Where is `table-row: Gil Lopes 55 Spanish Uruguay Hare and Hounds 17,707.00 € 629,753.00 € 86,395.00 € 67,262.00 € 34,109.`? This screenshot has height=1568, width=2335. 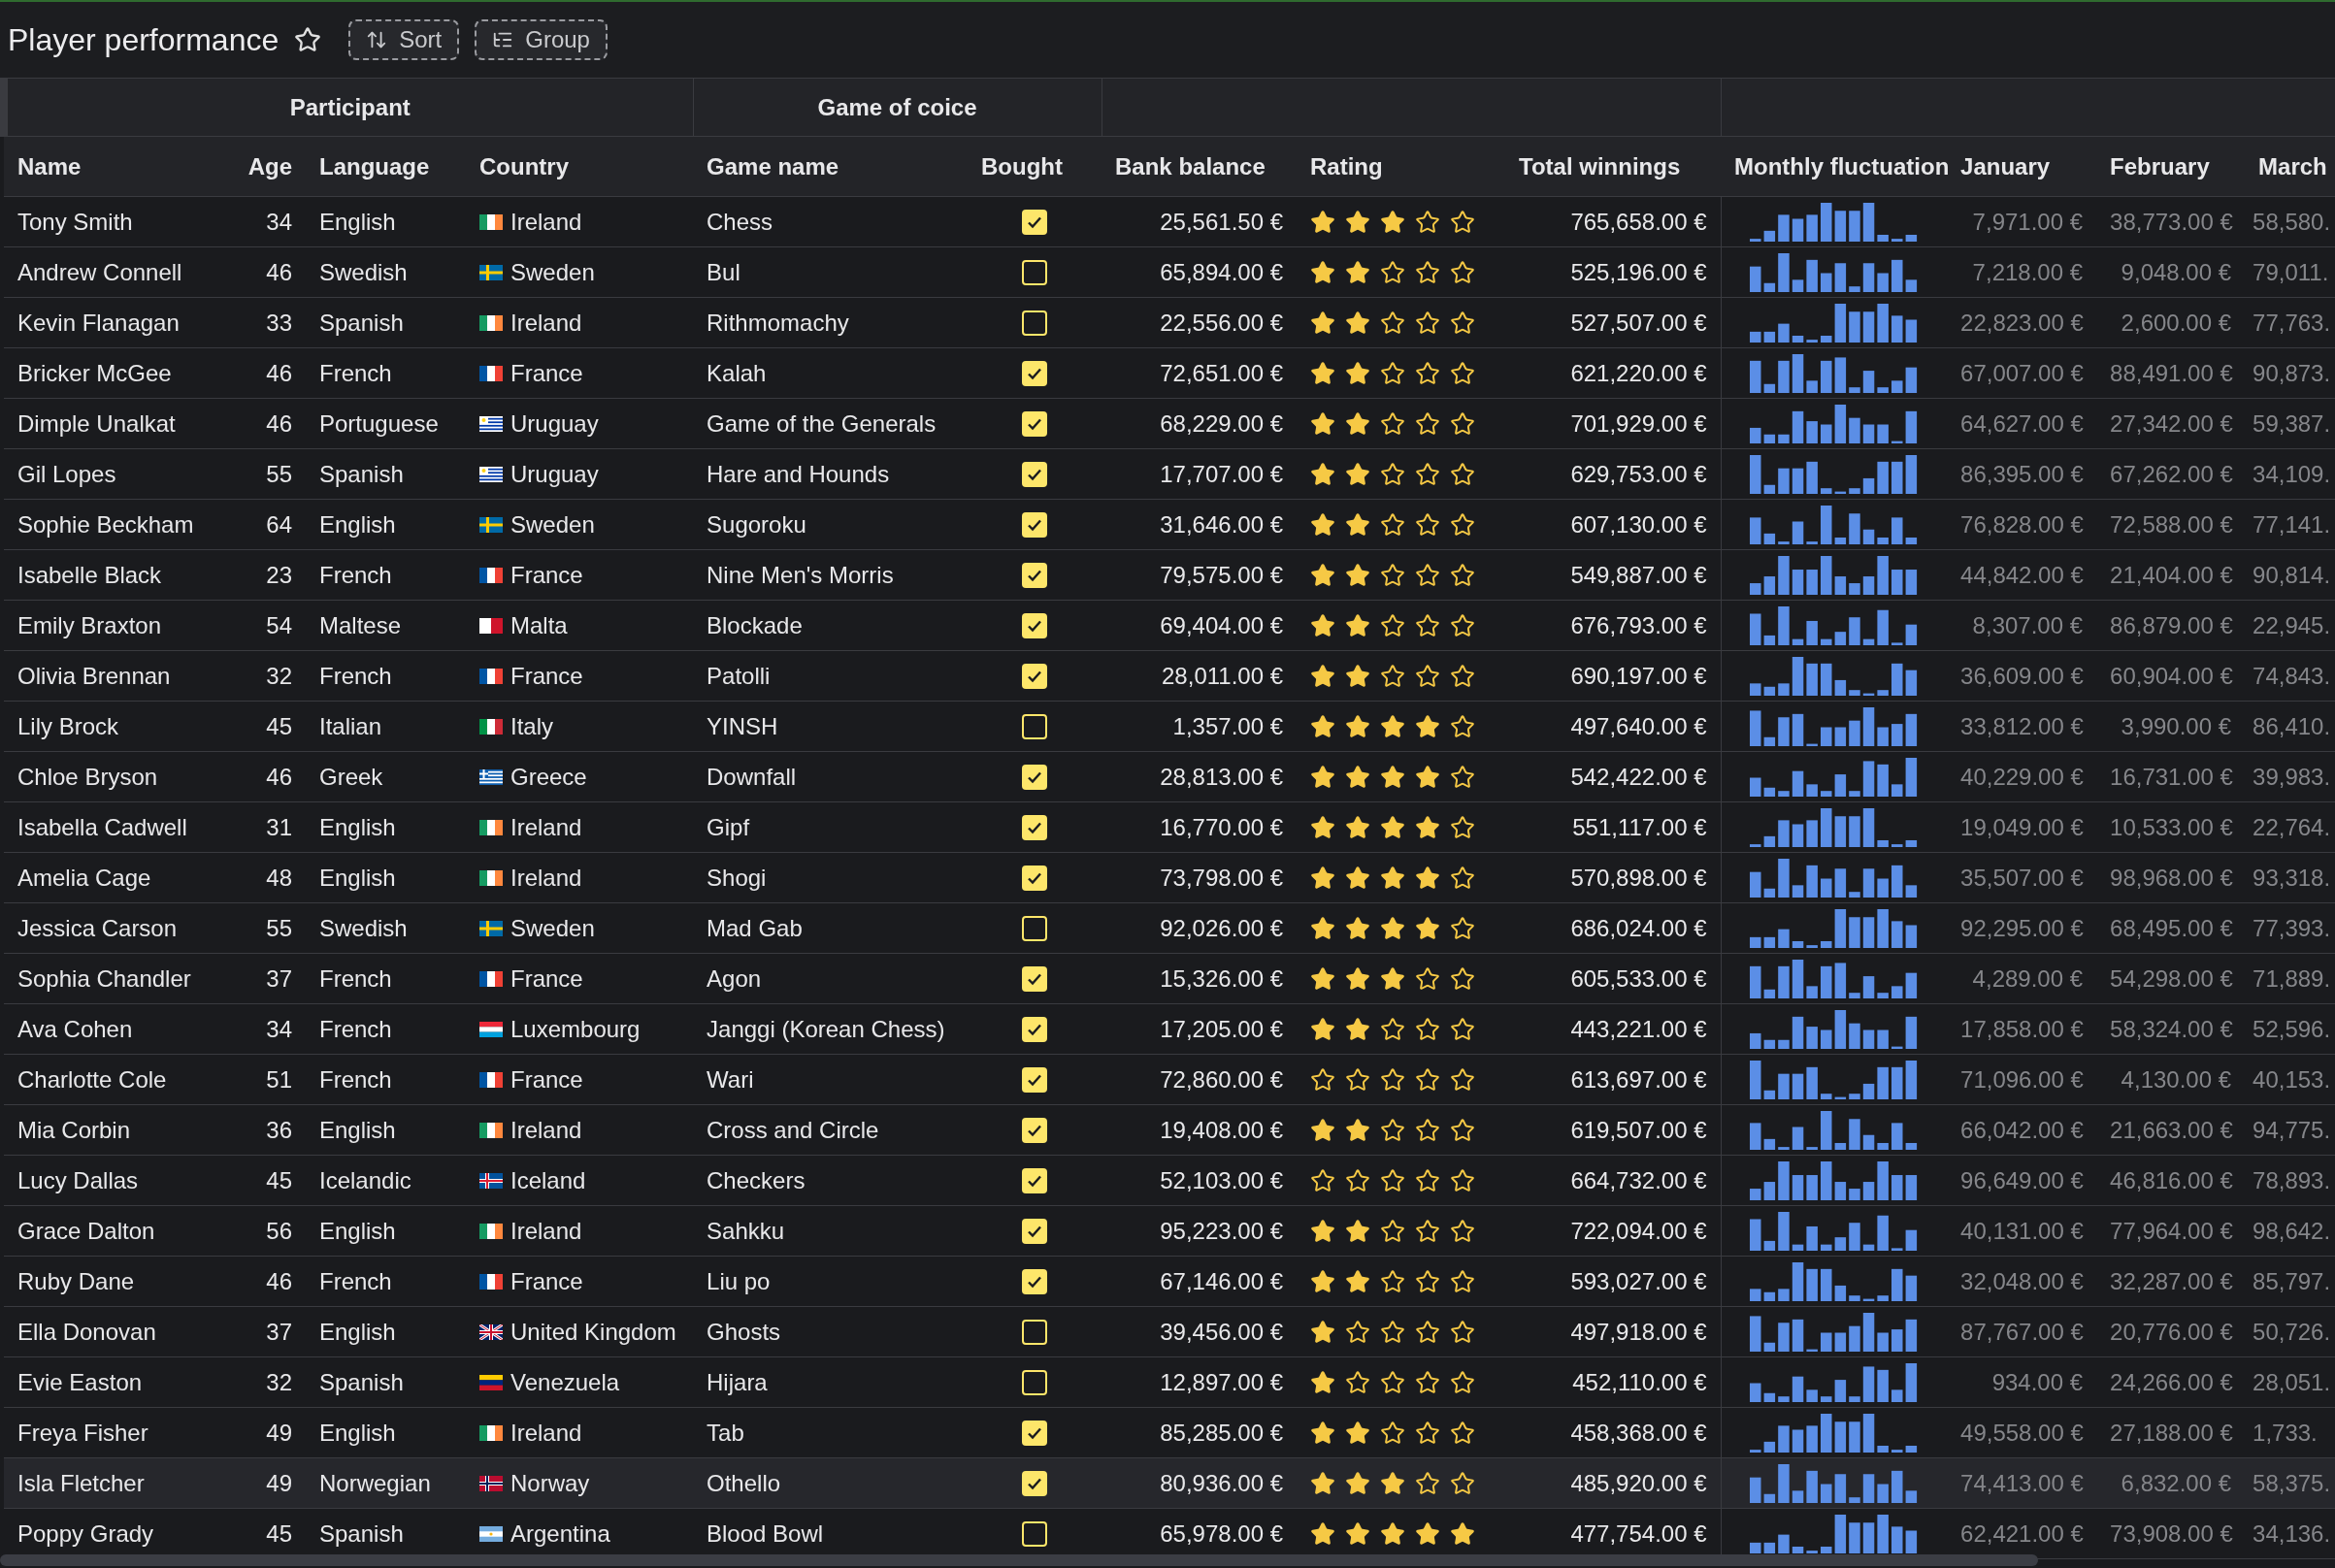
table-row: Gil Lopes 55 Spanish Uruguay Hare and Hounds 17,707.00 € 629,753.00 € 86,395.00 € 67,262.00 € 34,109. is located at coordinates (1169, 474).